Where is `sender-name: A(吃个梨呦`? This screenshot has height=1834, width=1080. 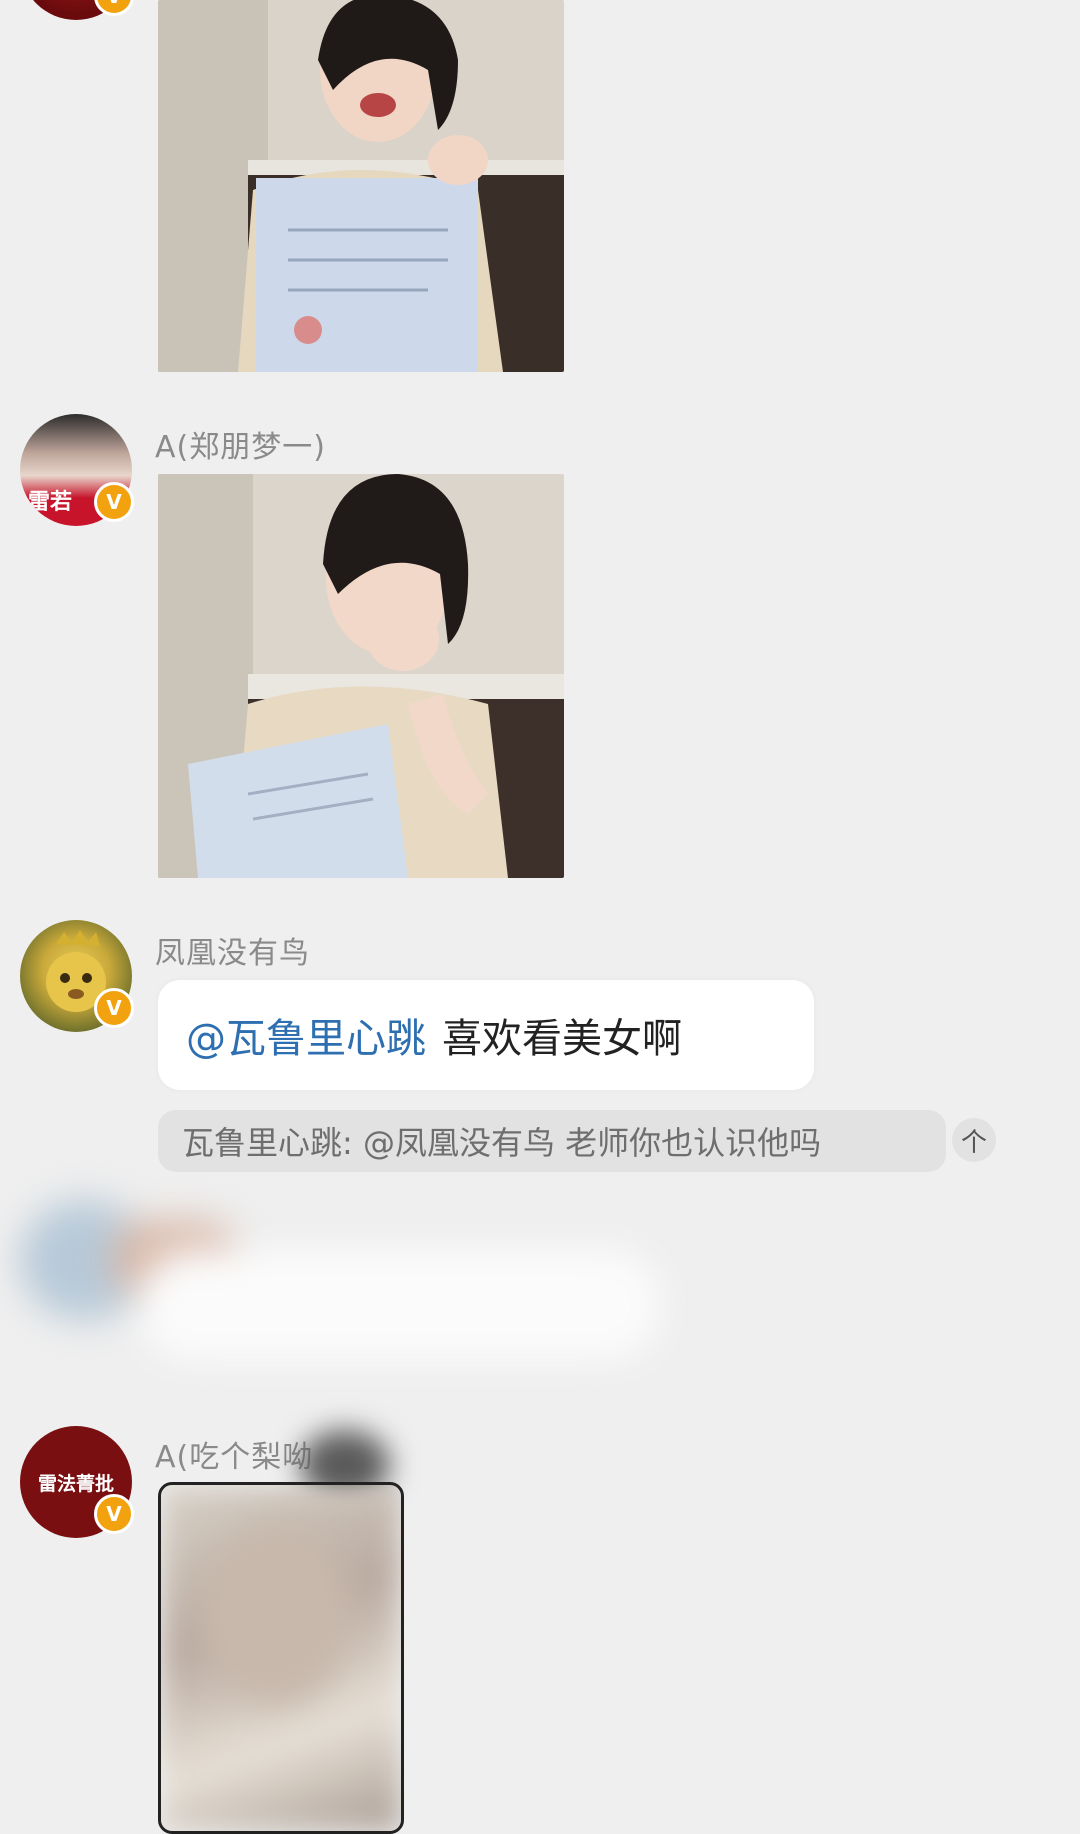 sender-name: A(吃个梨呦 is located at coordinates (234, 1457).